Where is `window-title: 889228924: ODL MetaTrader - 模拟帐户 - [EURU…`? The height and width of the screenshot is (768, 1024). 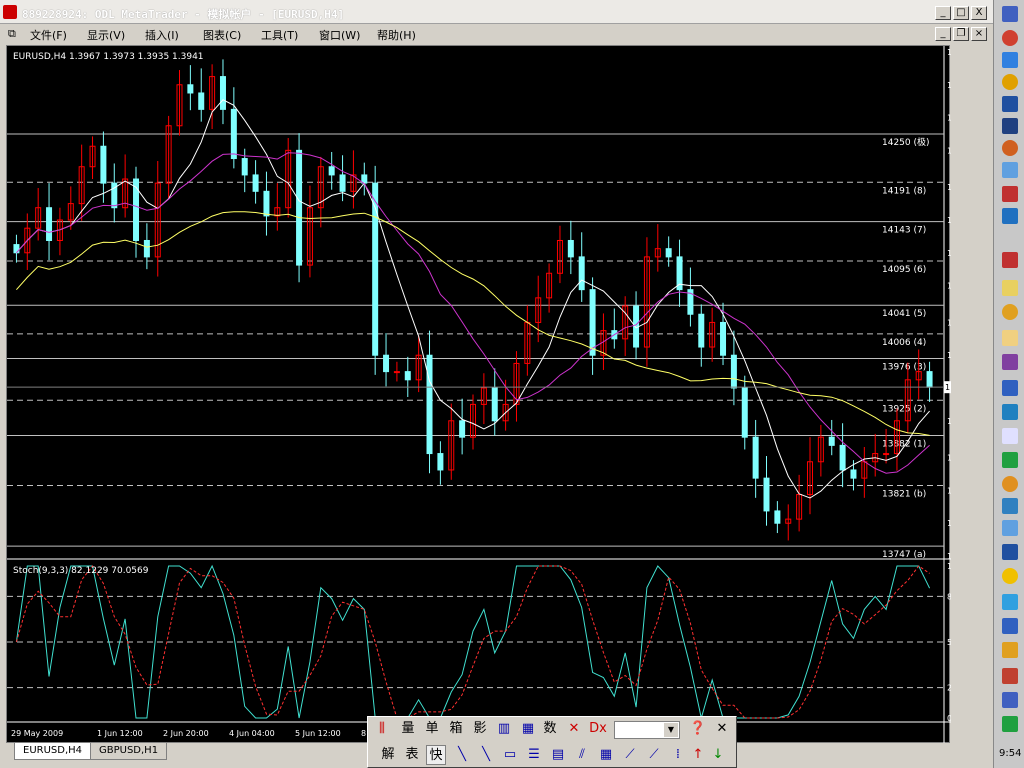 window-title: 889228924: ODL MetaTrader - 模拟帐户 - [EURU… is located at coordinates (183, 14).